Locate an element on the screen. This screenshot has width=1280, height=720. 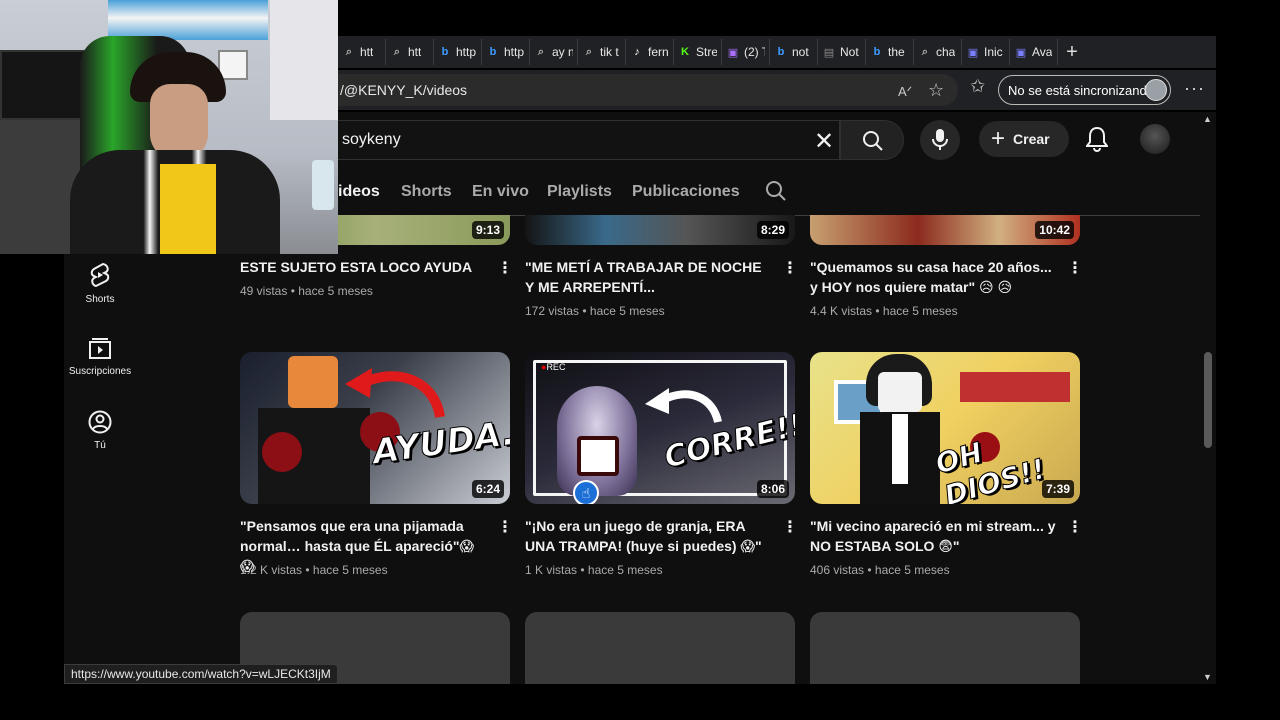
browser-tab: ▣ Inic is located at coordinates (986, 52).